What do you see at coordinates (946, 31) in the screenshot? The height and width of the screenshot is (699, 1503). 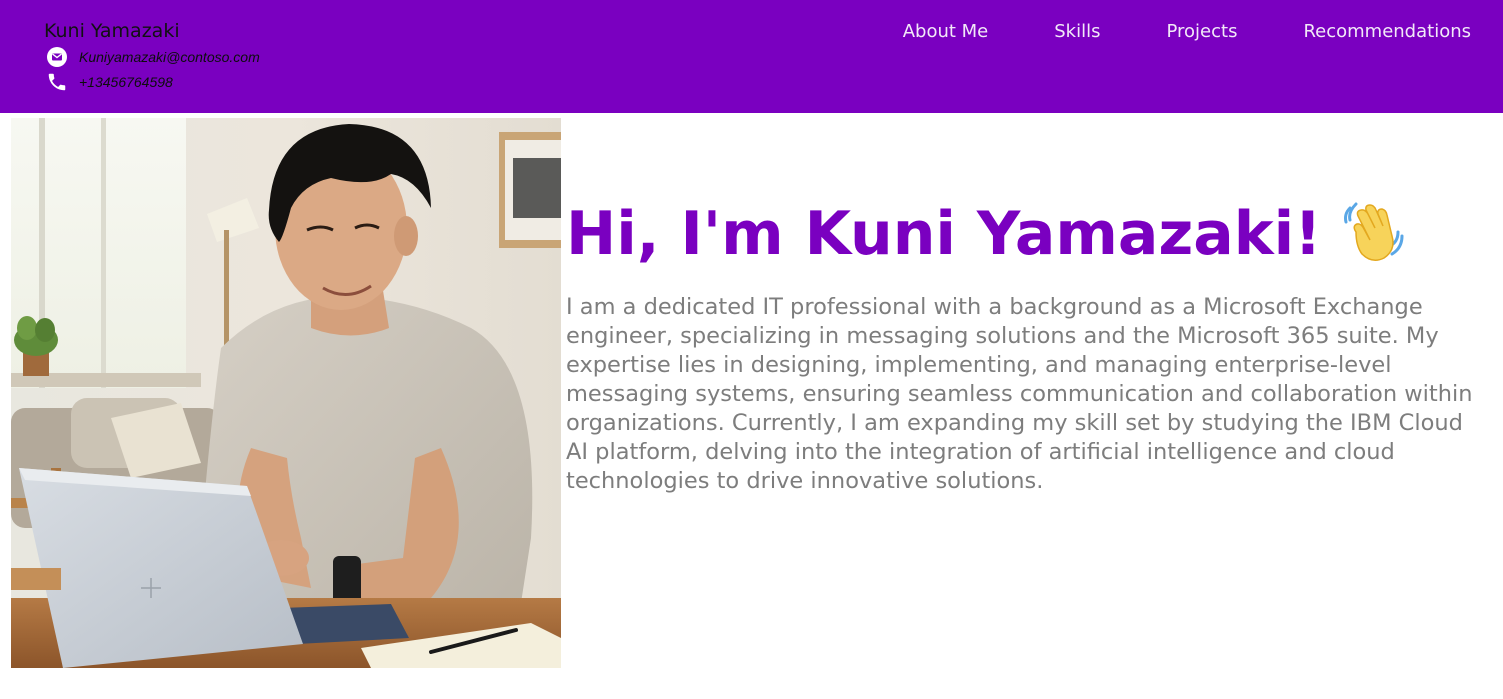 I see `nav-about-me: About Me` at bounding box center [946, 31].